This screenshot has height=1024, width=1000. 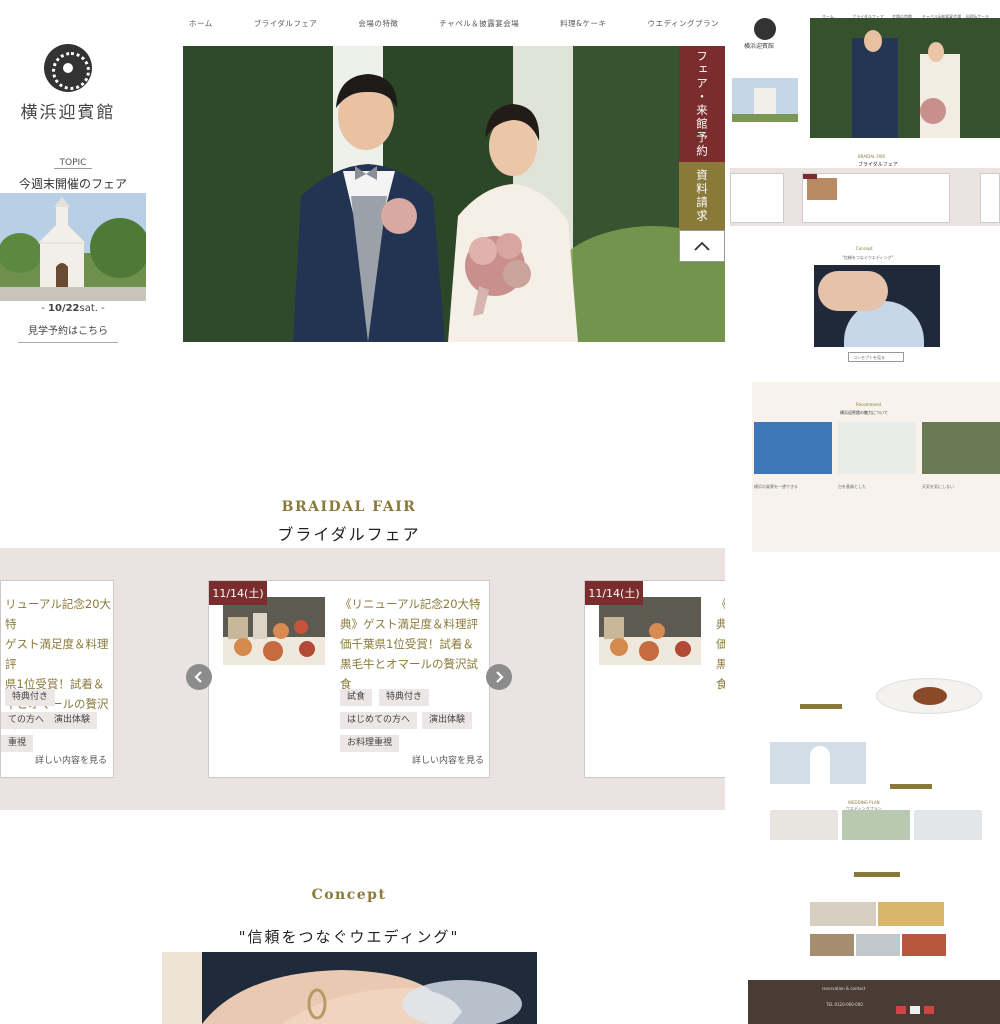 I want to click on chevron-up-icon, so click(x=702, y=246).